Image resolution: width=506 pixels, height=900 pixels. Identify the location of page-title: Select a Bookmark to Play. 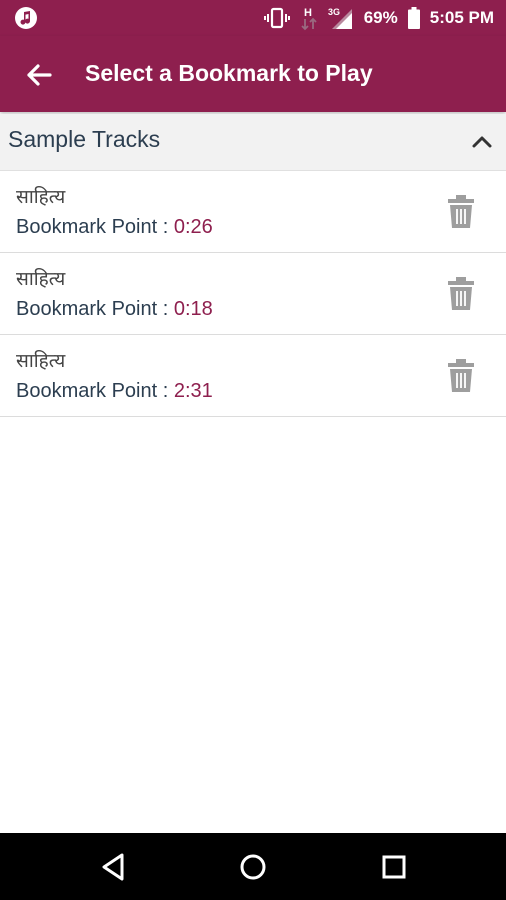
(229, 73).